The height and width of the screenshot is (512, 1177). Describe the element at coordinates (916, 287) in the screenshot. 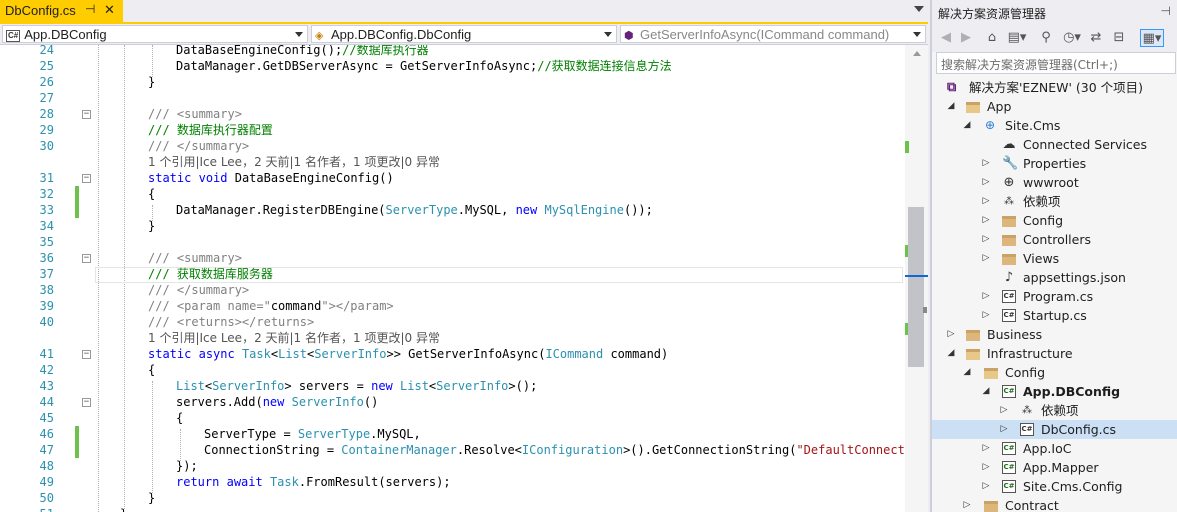

I see `scrollbar-thumb` at that location.